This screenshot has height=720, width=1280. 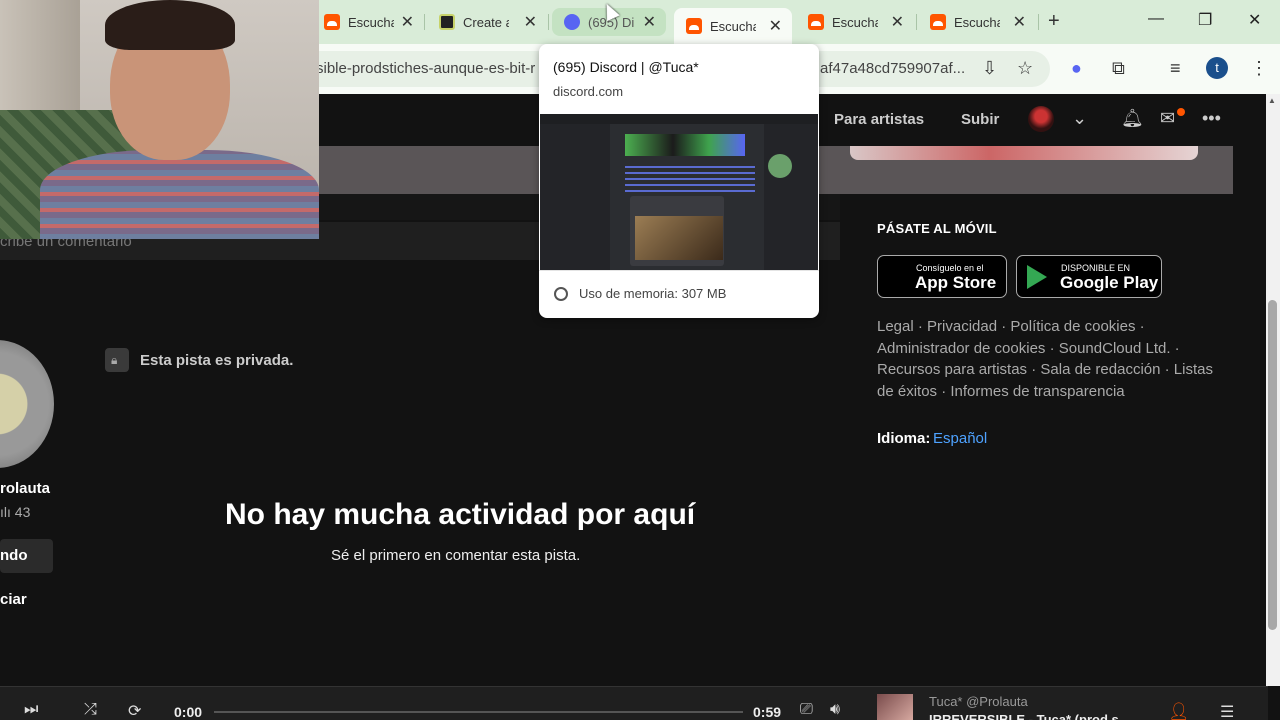 What do you see at coordinates (447, 22) in the screenshot?
I see `create-icon` at bounding box center [447, 22].